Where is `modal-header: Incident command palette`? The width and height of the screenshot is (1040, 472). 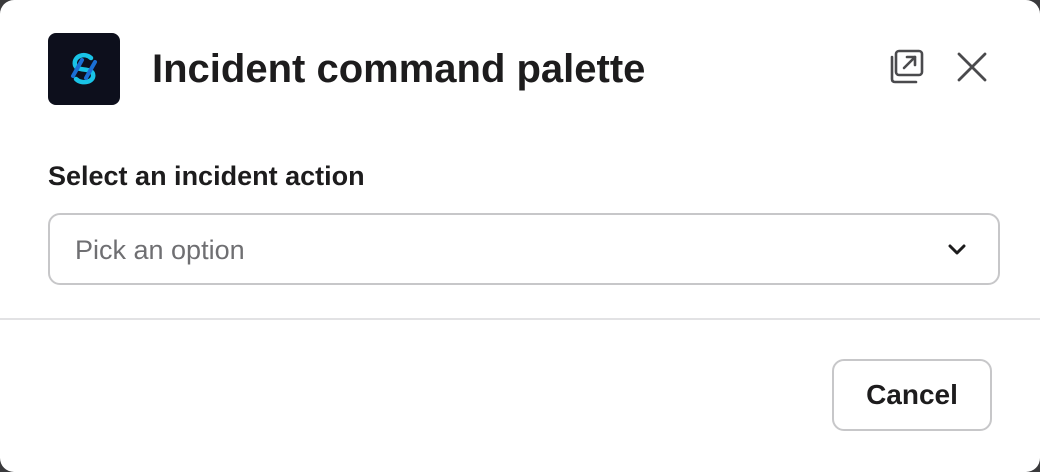
modal-header: Incident command palette is located at coordinates (520, 69).